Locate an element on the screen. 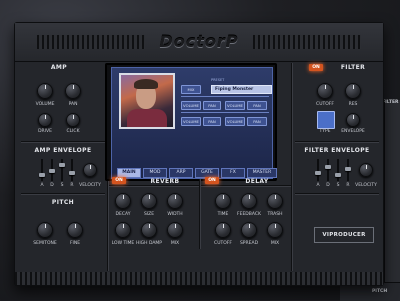  filter-title: FILTER is located at coordinates (353, 67).